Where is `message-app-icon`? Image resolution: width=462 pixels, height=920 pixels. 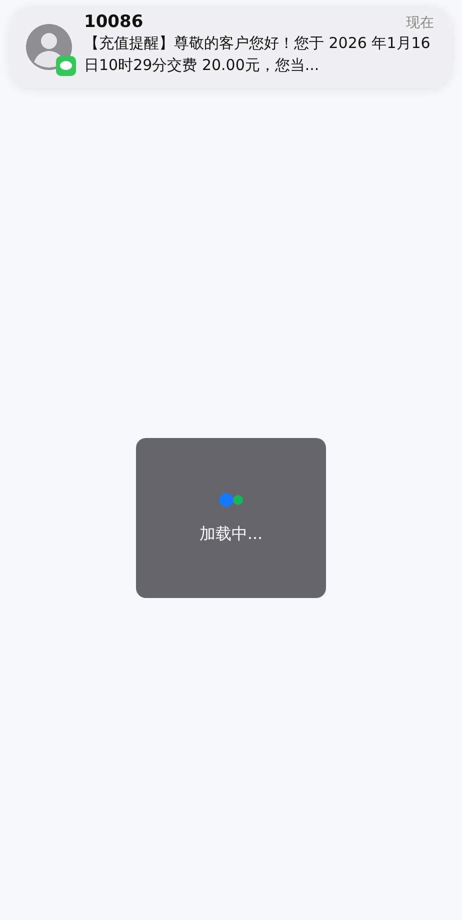 message-app-icon is located at coordinates (66, 66).